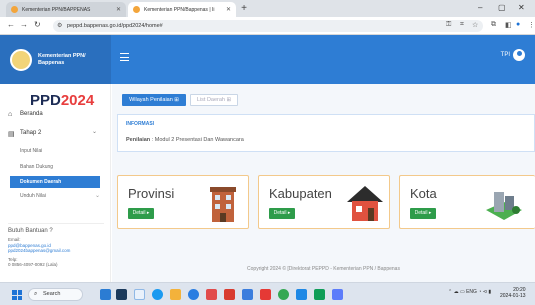 The image size is (535, 305). Describe the element at coordinates (493, 25) in the screenshot. I see `extensions-icon: ⧉` at that location.